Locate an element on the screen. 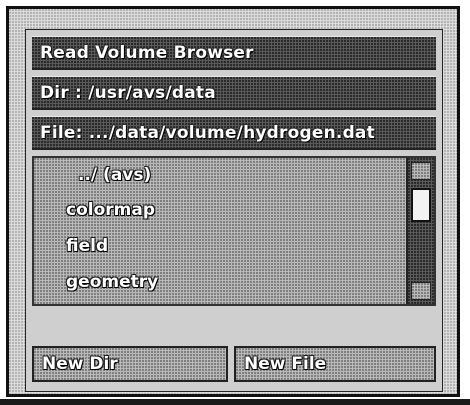 The image size is (470, 405). scroll-thumb is located at coordinates (421, 205).